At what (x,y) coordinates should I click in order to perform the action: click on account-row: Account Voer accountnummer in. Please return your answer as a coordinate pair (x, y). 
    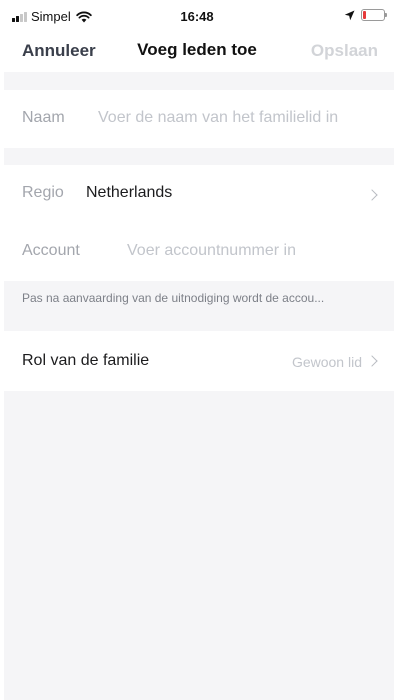
    Looking at the image, I should click on (199, 252).